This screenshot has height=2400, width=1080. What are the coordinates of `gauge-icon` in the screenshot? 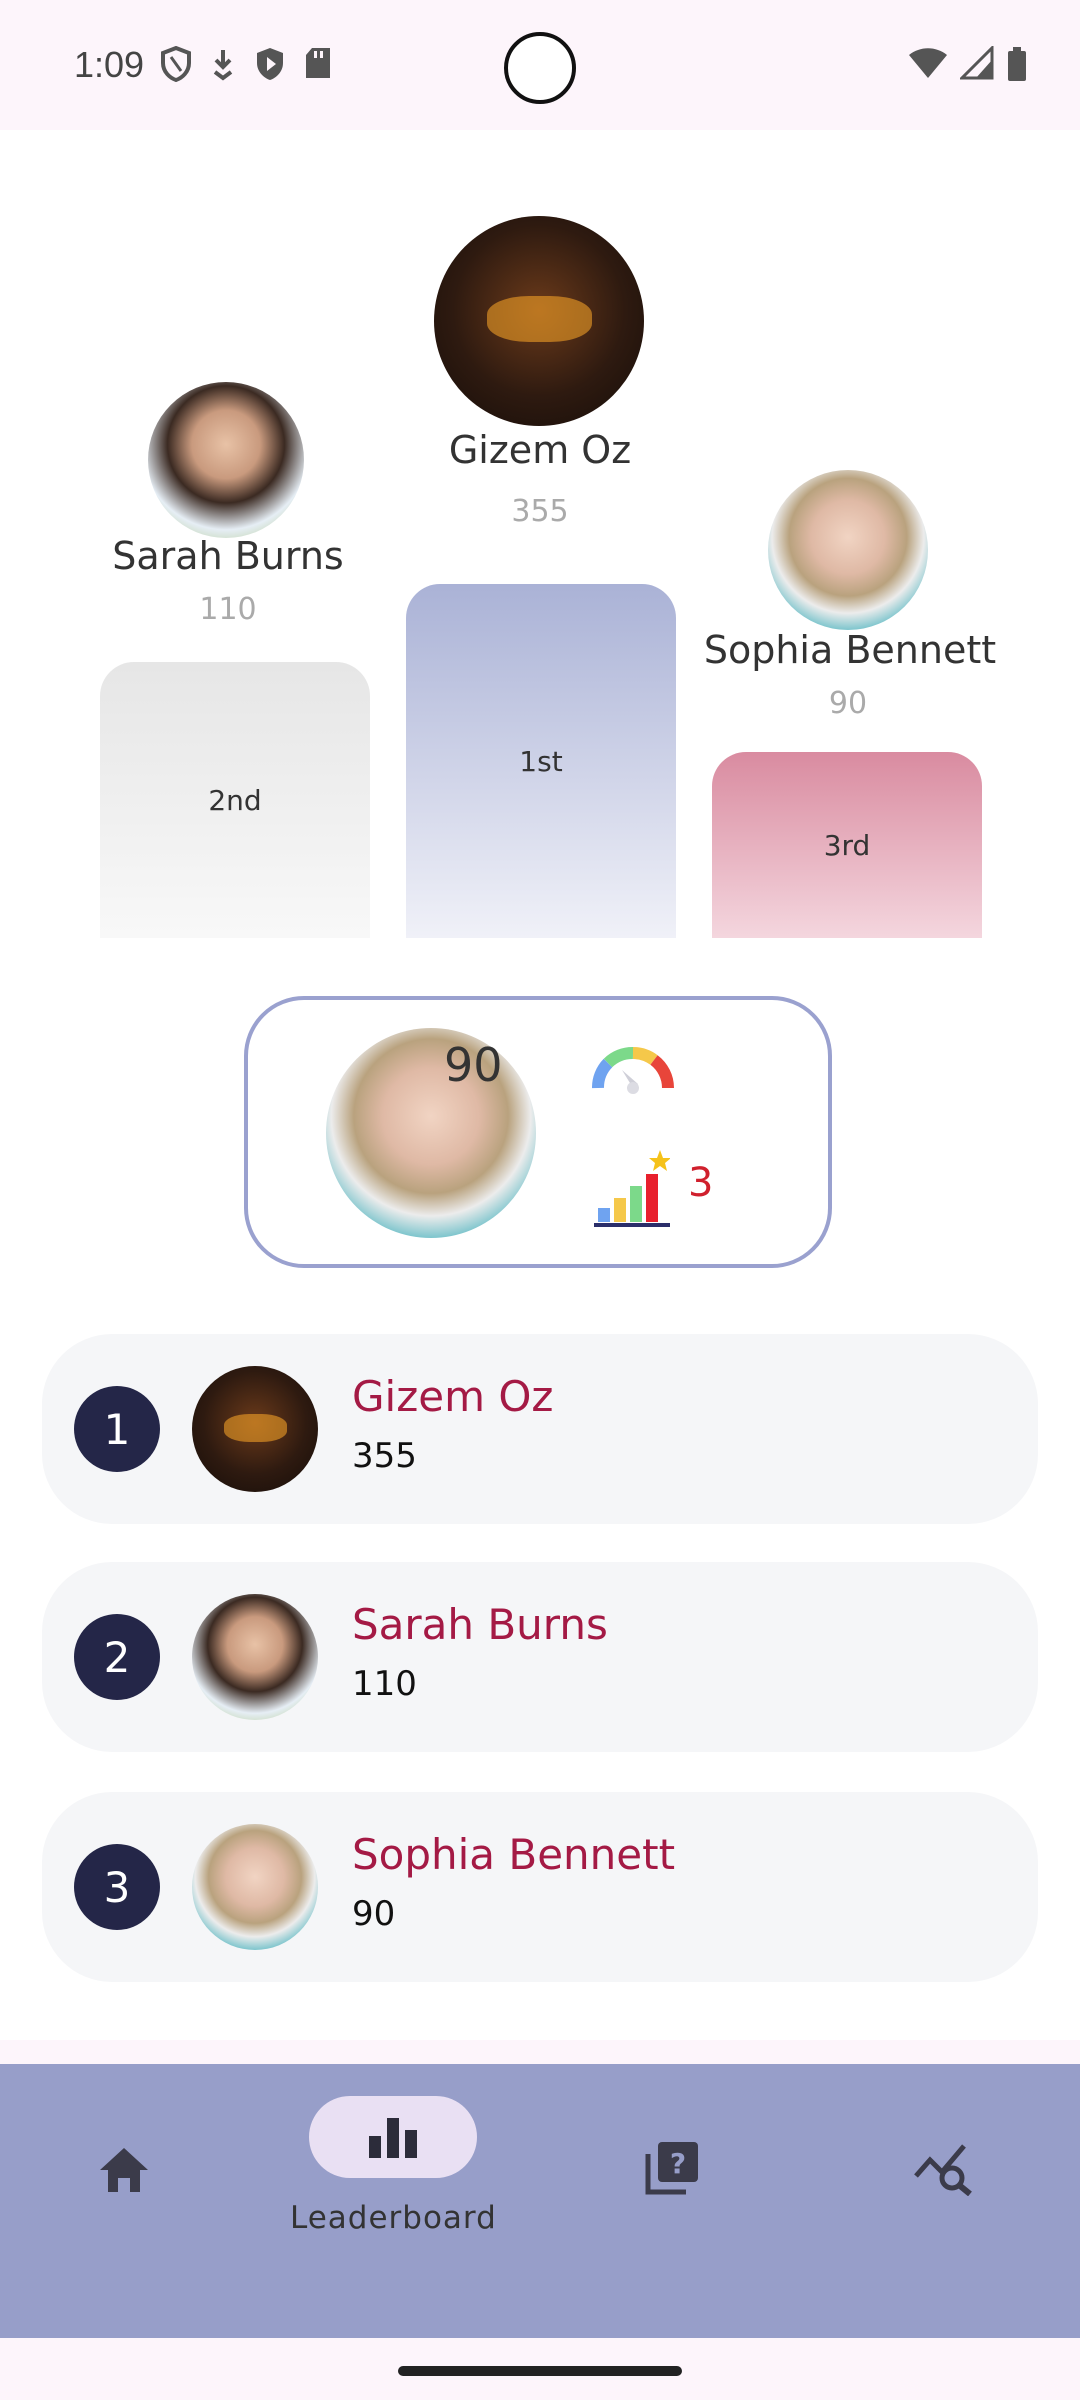 It's located at (633, 1070).